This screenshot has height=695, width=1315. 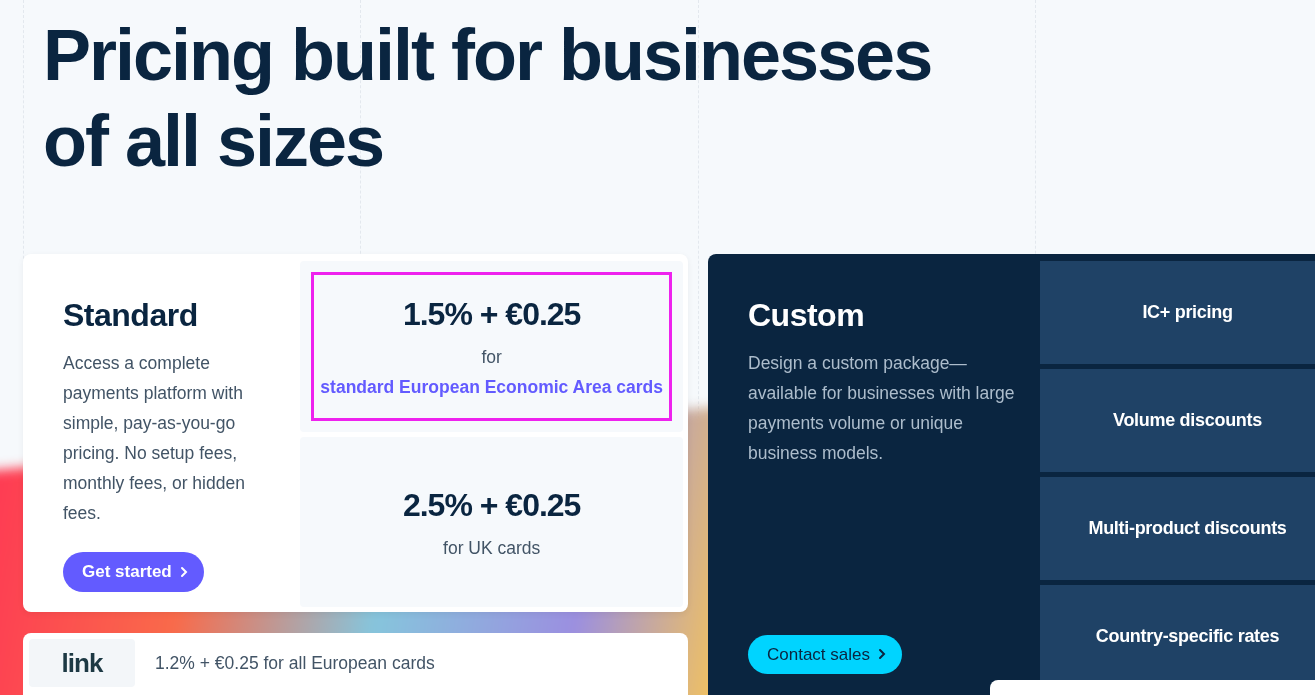 I want to click on rate-price: 2.5% + €0.25, so click(x=491, y=505).